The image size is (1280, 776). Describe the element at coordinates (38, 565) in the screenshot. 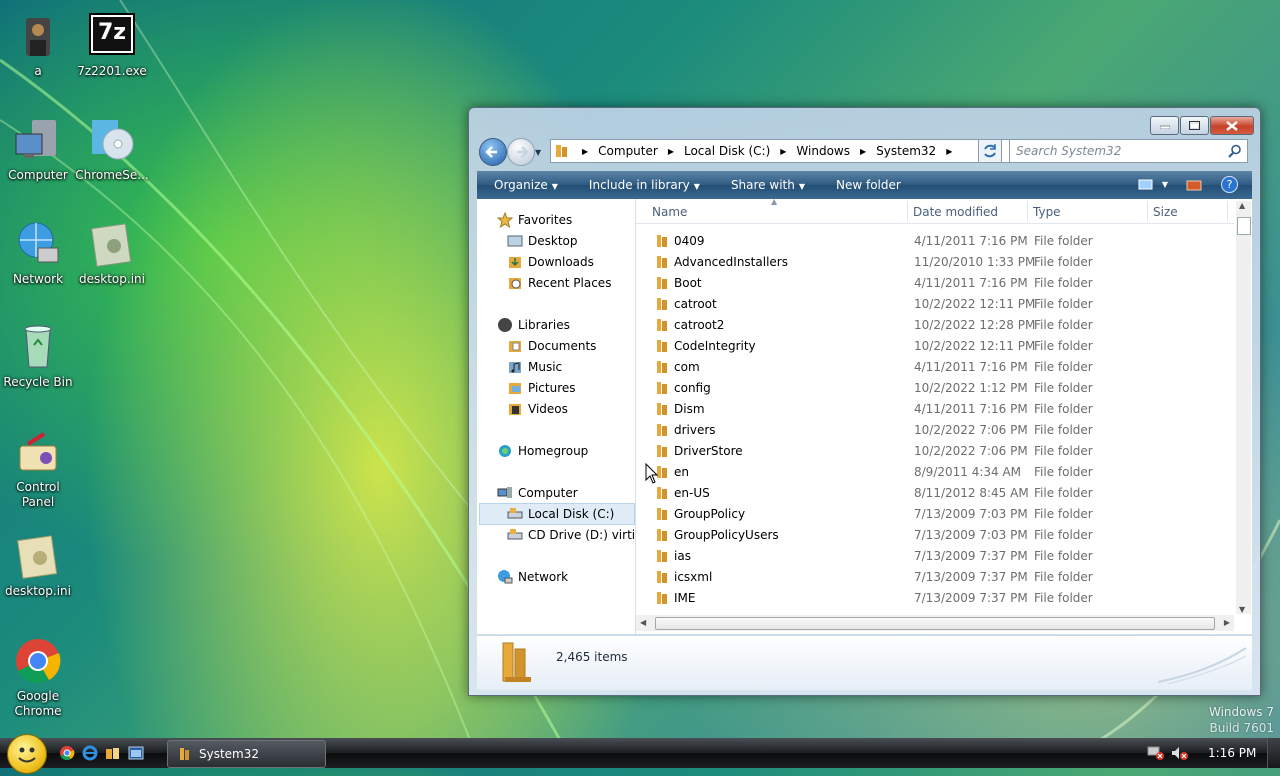

I see `desktop-icon-desktop-ini-2: desktop.ini` at that location.